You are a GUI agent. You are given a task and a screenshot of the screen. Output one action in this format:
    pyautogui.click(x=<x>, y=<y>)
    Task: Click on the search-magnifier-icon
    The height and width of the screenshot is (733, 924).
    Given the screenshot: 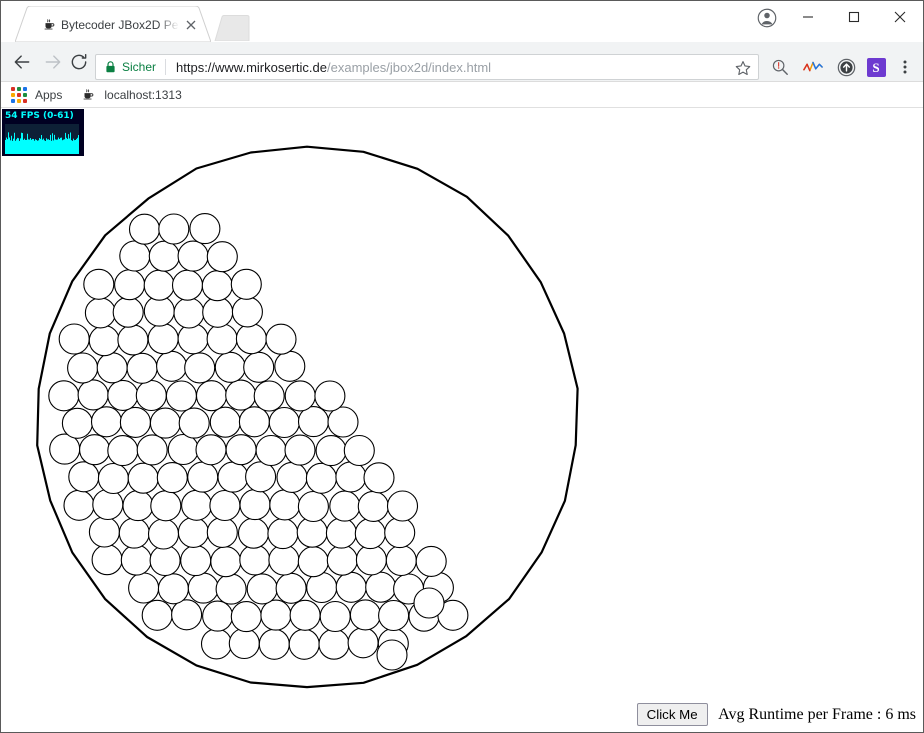 What is the action you would take?
    pyautogui.click(x=780, y=67)
    